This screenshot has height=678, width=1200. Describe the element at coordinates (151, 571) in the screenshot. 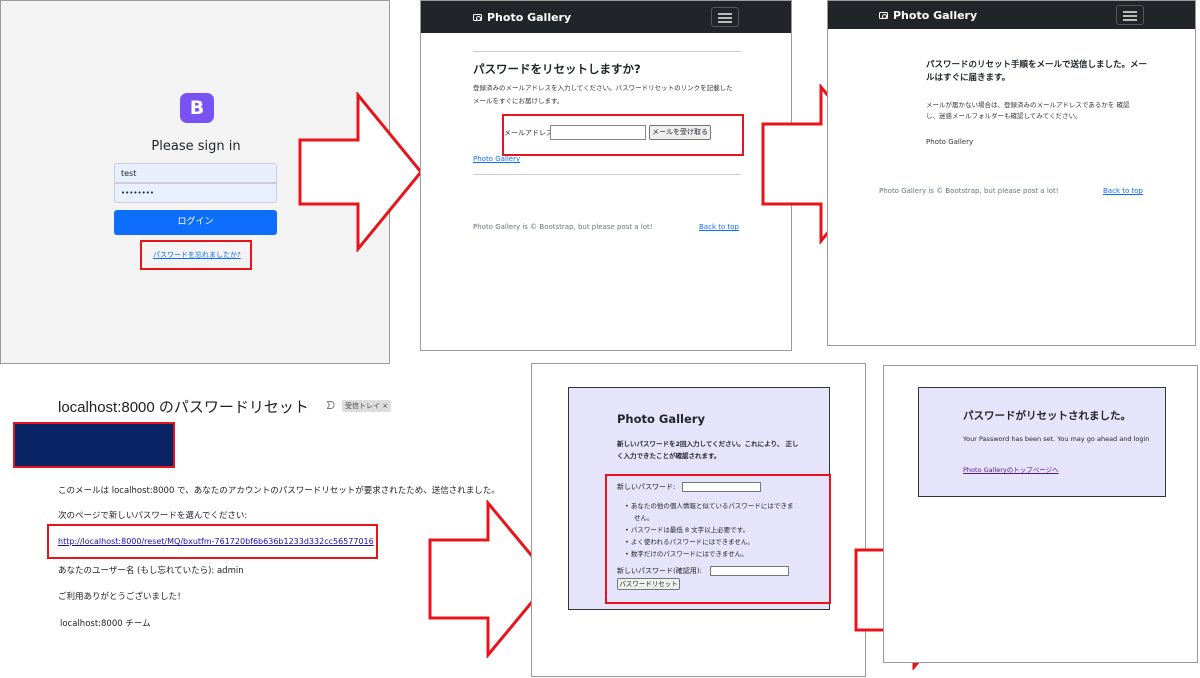

I see `email-username: あなたのユーザー名 (もし忘れていたら): admin` at that location.